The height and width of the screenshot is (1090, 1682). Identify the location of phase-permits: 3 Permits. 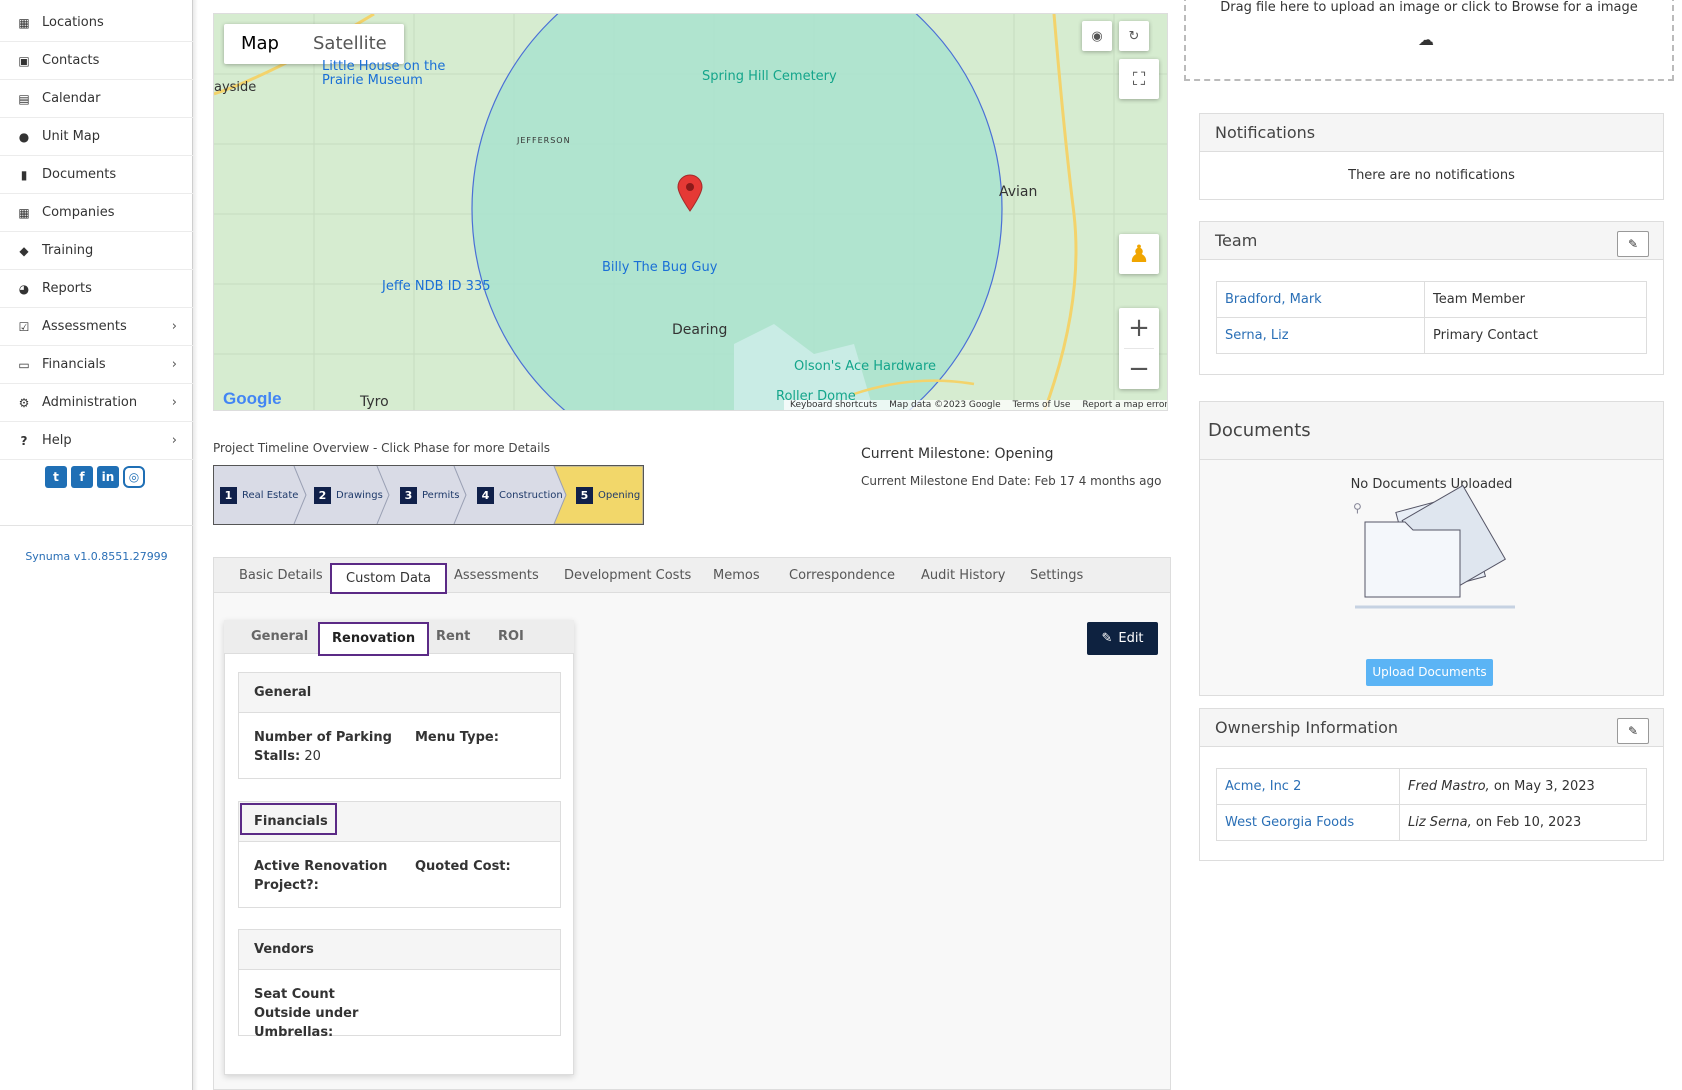
(429, 495).